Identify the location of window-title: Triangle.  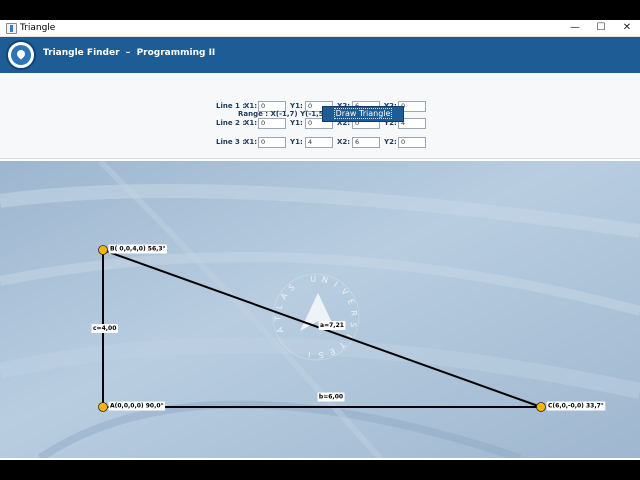
(38, 28).